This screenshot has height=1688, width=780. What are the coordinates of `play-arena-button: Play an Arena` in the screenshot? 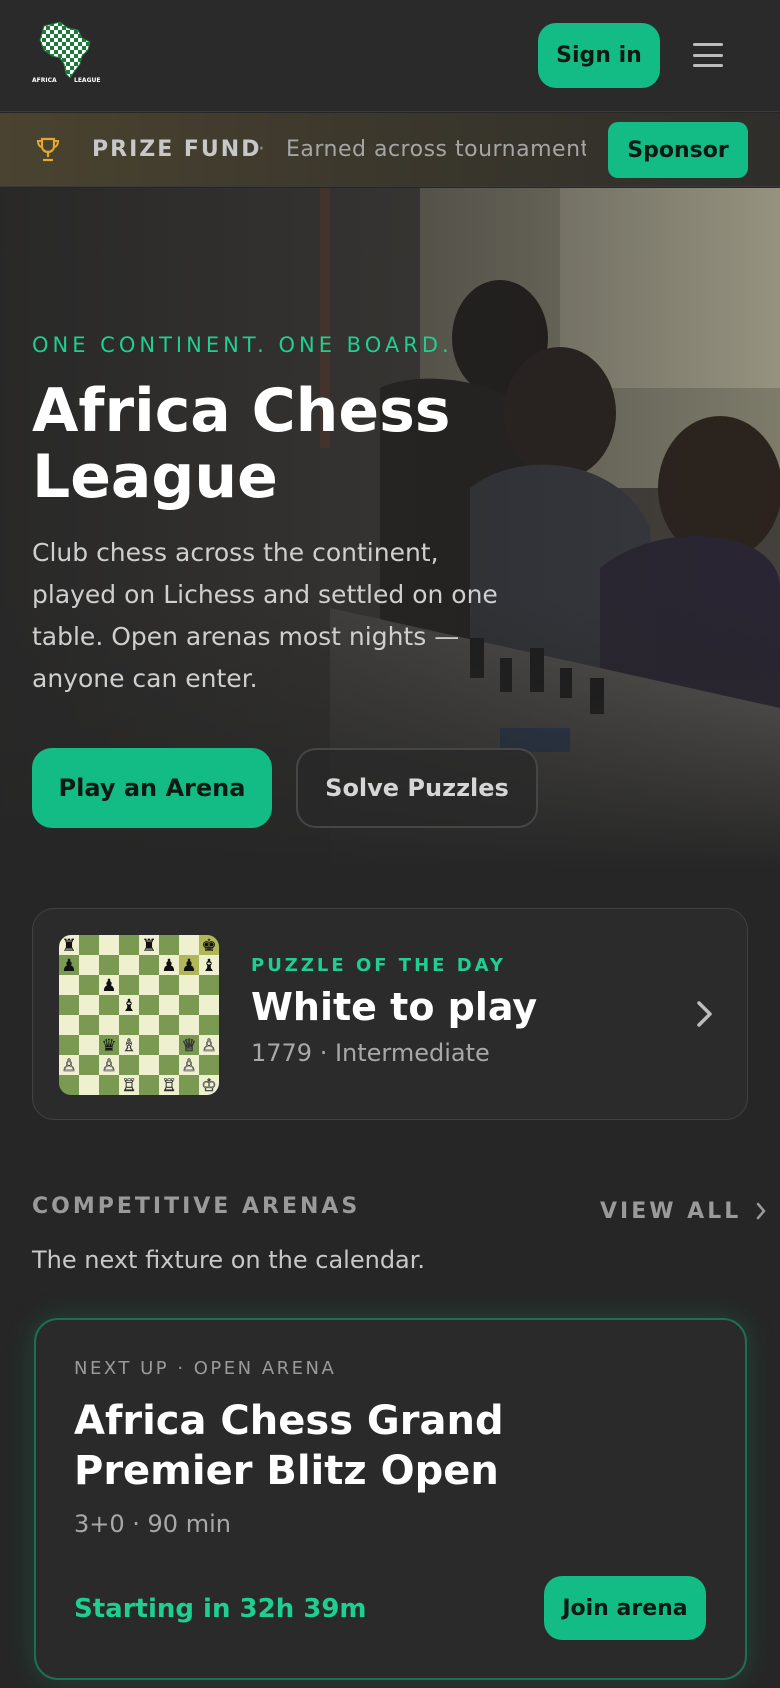 It's located at (152, 788).